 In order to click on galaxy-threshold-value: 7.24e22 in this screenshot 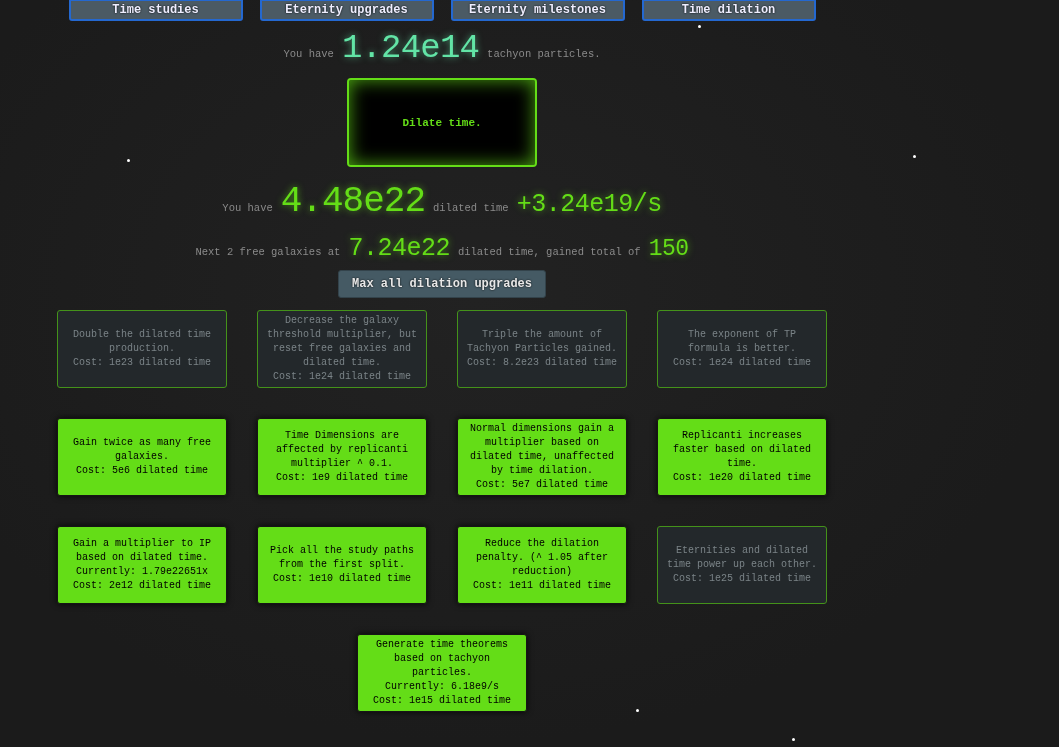, I will do `click(399, 249)`.